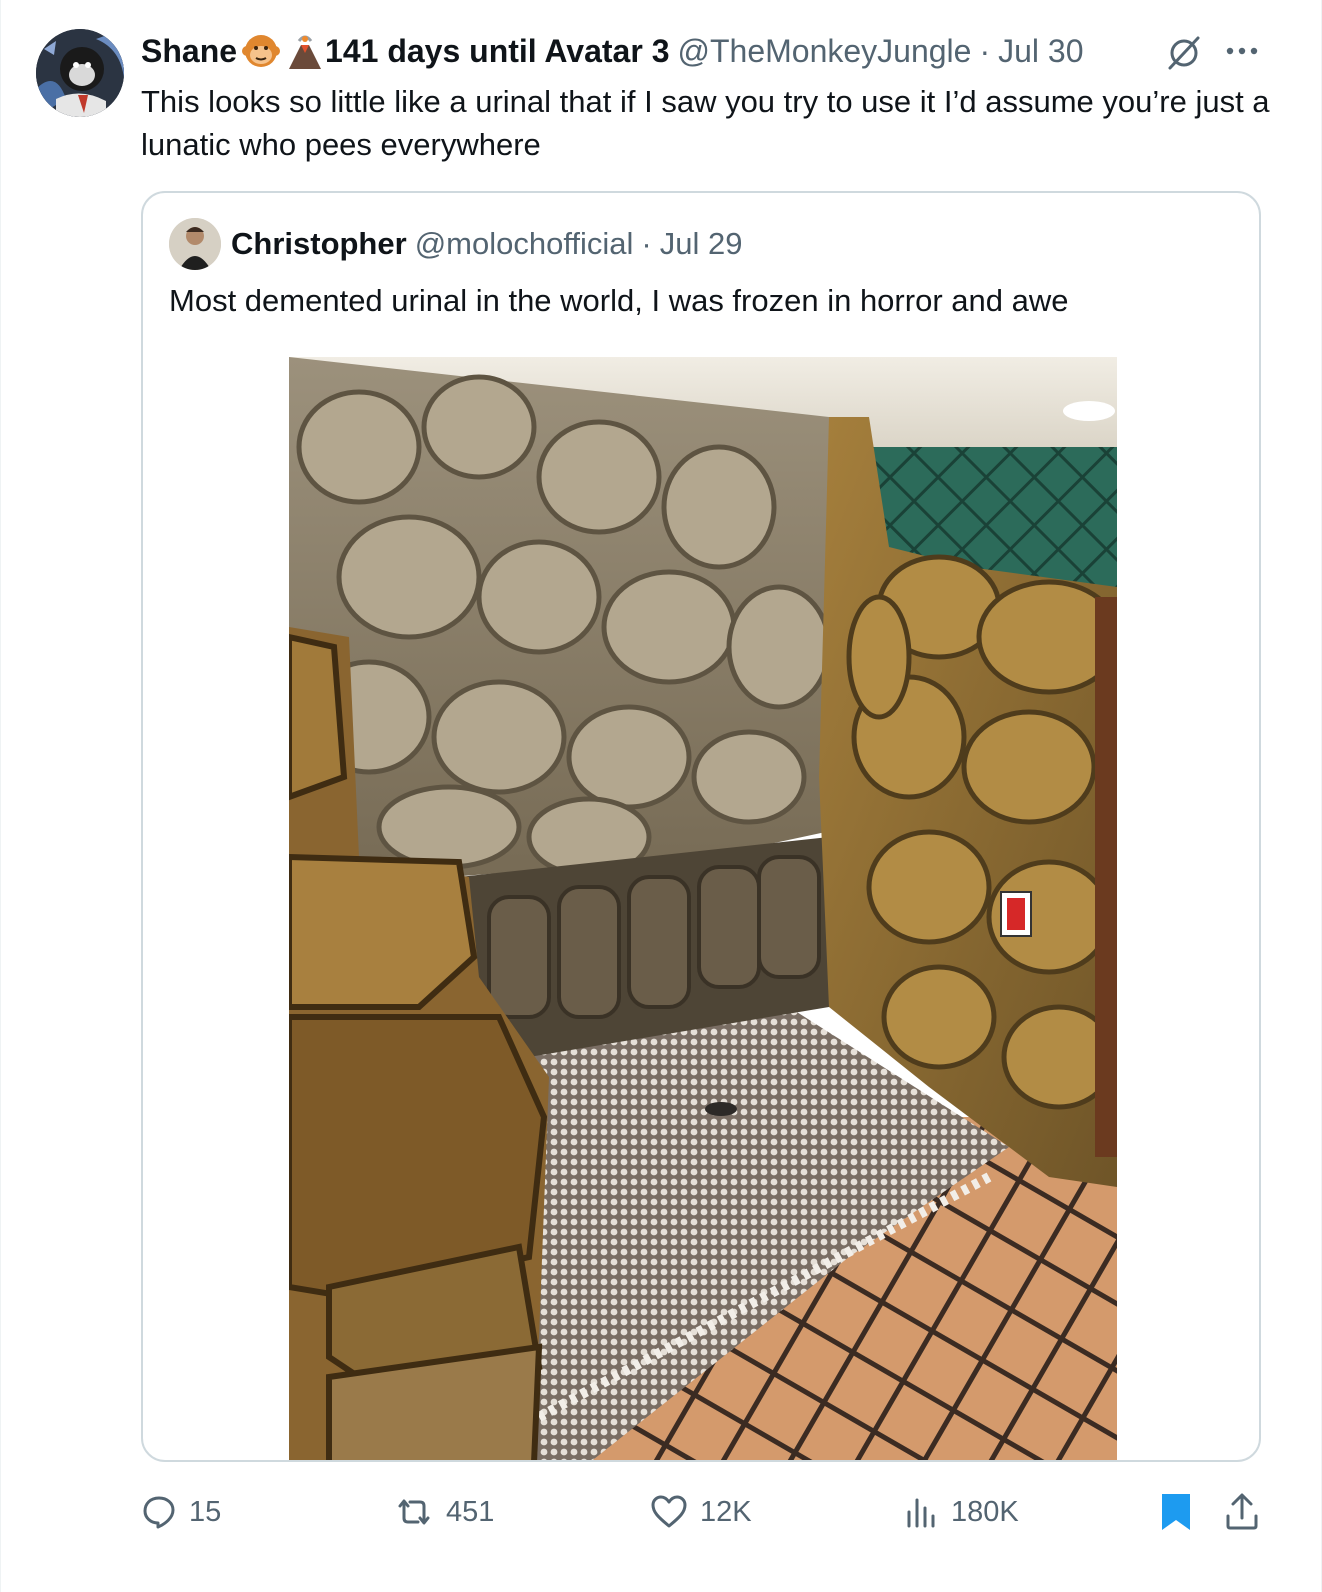 The height and width of the screenshot is (1592, 1322). What do you see at coordinates (261, 51) in the screenshot?
I see `monkey-face-emoji` at bounding box center [261, 51].